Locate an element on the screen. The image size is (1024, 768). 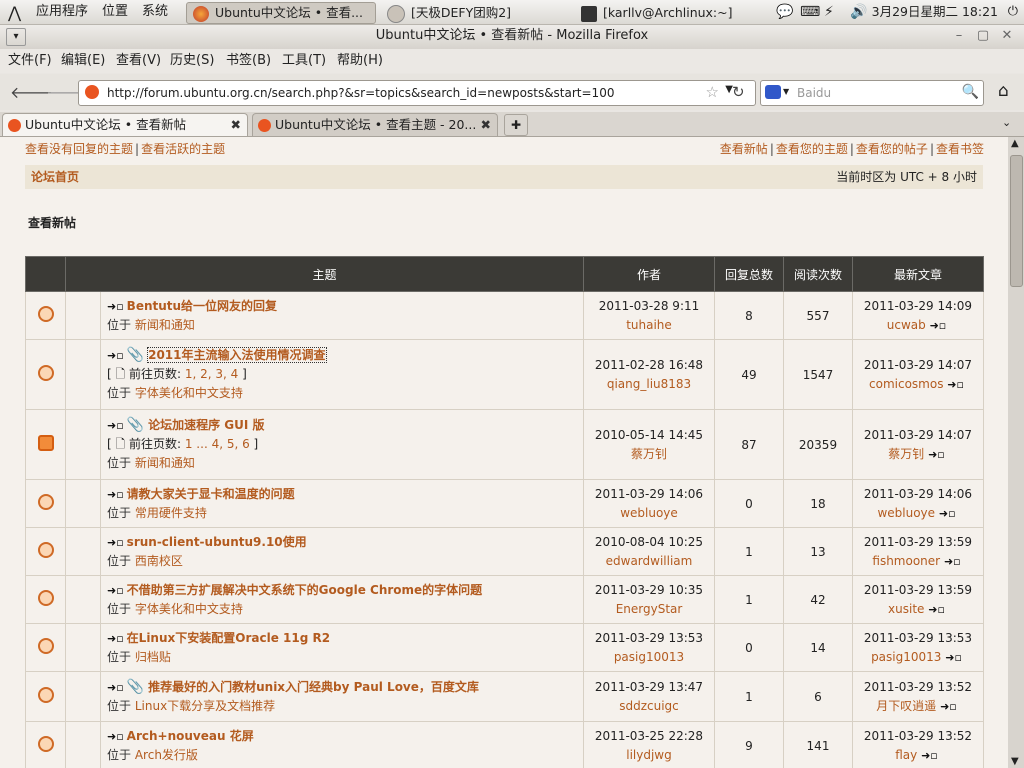
topic-title-link: srun-client-ubuntu9.10使用 is located at coordinates (217, 542).